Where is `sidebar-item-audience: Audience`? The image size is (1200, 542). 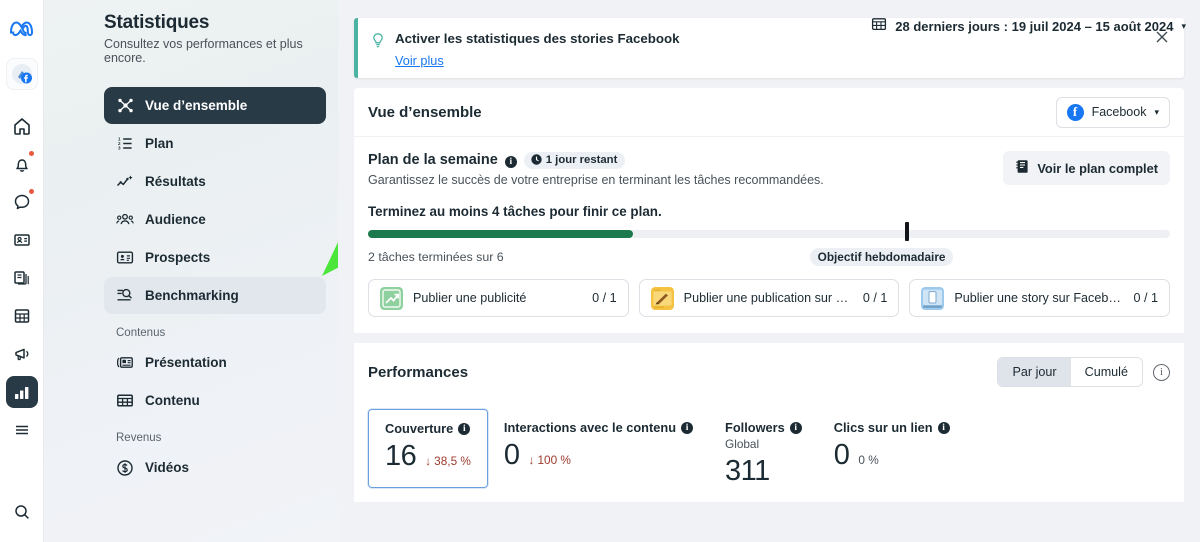 sidebar-item-audience: Audience is located at coordinates (215, 219).